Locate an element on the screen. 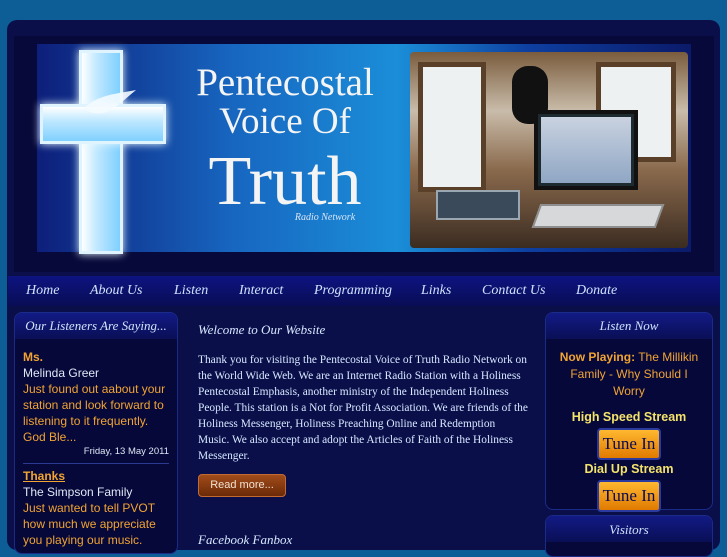 This screenshot has height=557, width=727. welcome-title: Welcome to Our Website is located at coordinates (262, 329).